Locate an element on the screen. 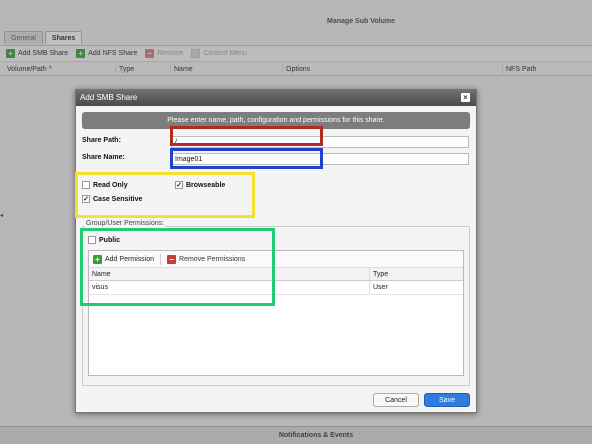 Image resolution: width=592 pixels, height=444 pixels. add-permission-button: + Add Permission is located at coordinates (124, 259).